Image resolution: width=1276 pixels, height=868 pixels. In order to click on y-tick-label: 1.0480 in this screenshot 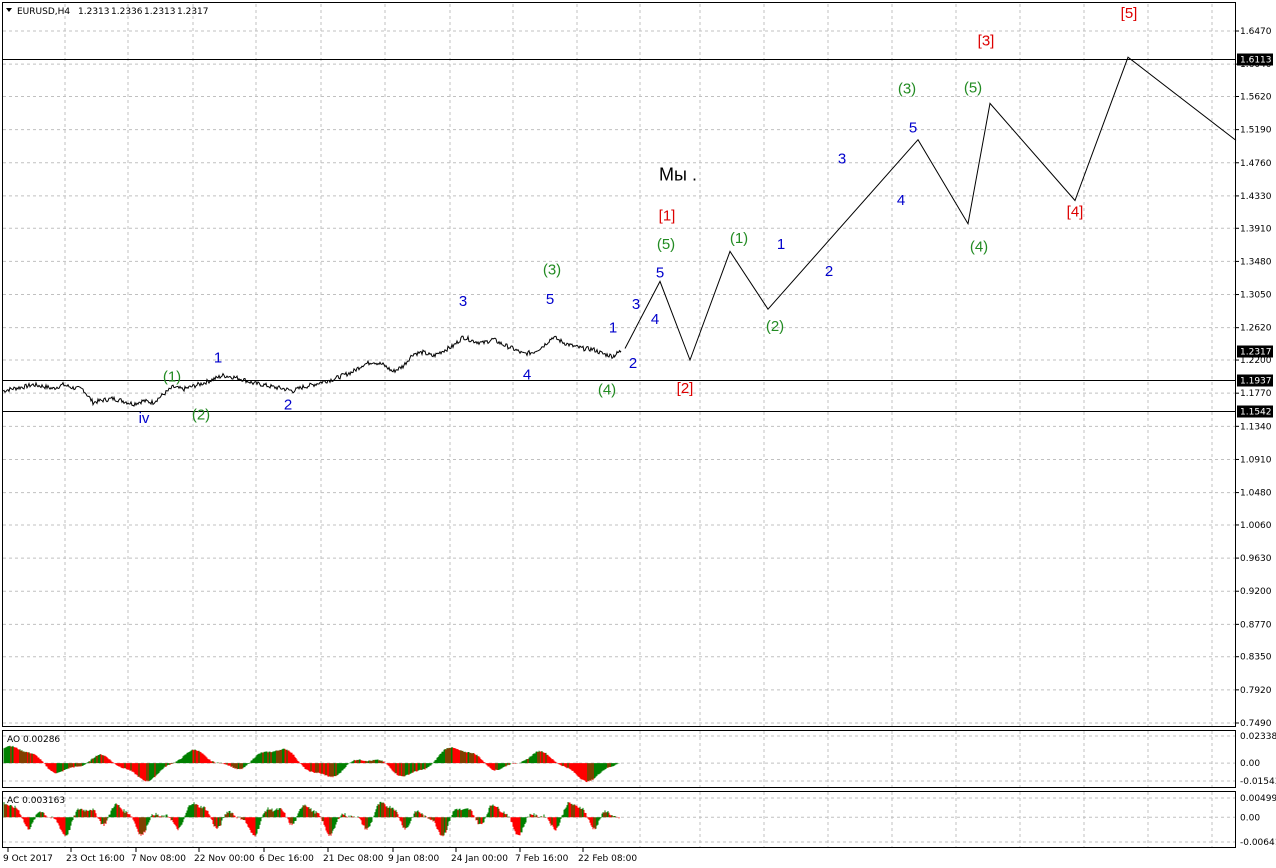, I will do `click(1256, 494)`.